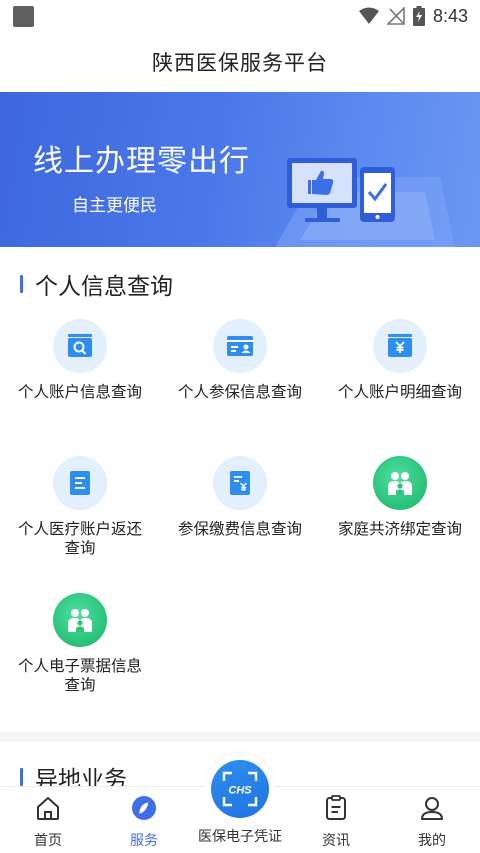 This screenshot has height=853, width=480. I want to click on nav-item-e-certificate: CHS 医保电子凭证, so click(240, 800).